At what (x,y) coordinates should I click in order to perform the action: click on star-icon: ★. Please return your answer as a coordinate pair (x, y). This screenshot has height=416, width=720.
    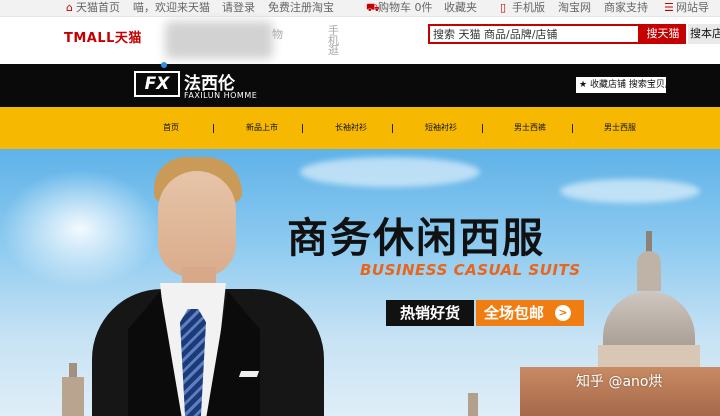
    Looking at the image, I should click on (583, 85).